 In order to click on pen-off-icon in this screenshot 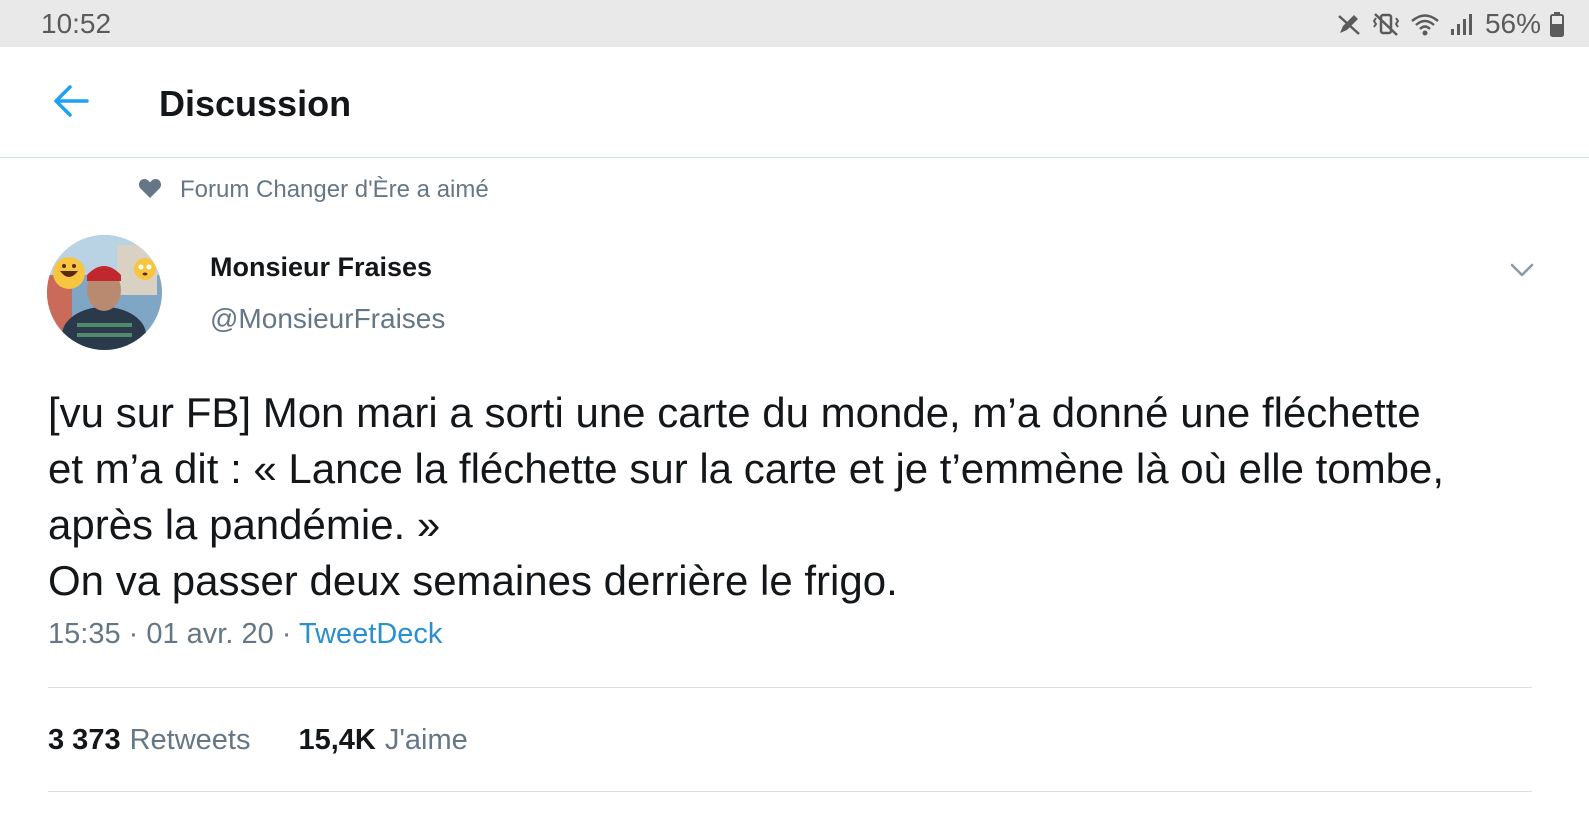, I will do `click(1349, 24)`.